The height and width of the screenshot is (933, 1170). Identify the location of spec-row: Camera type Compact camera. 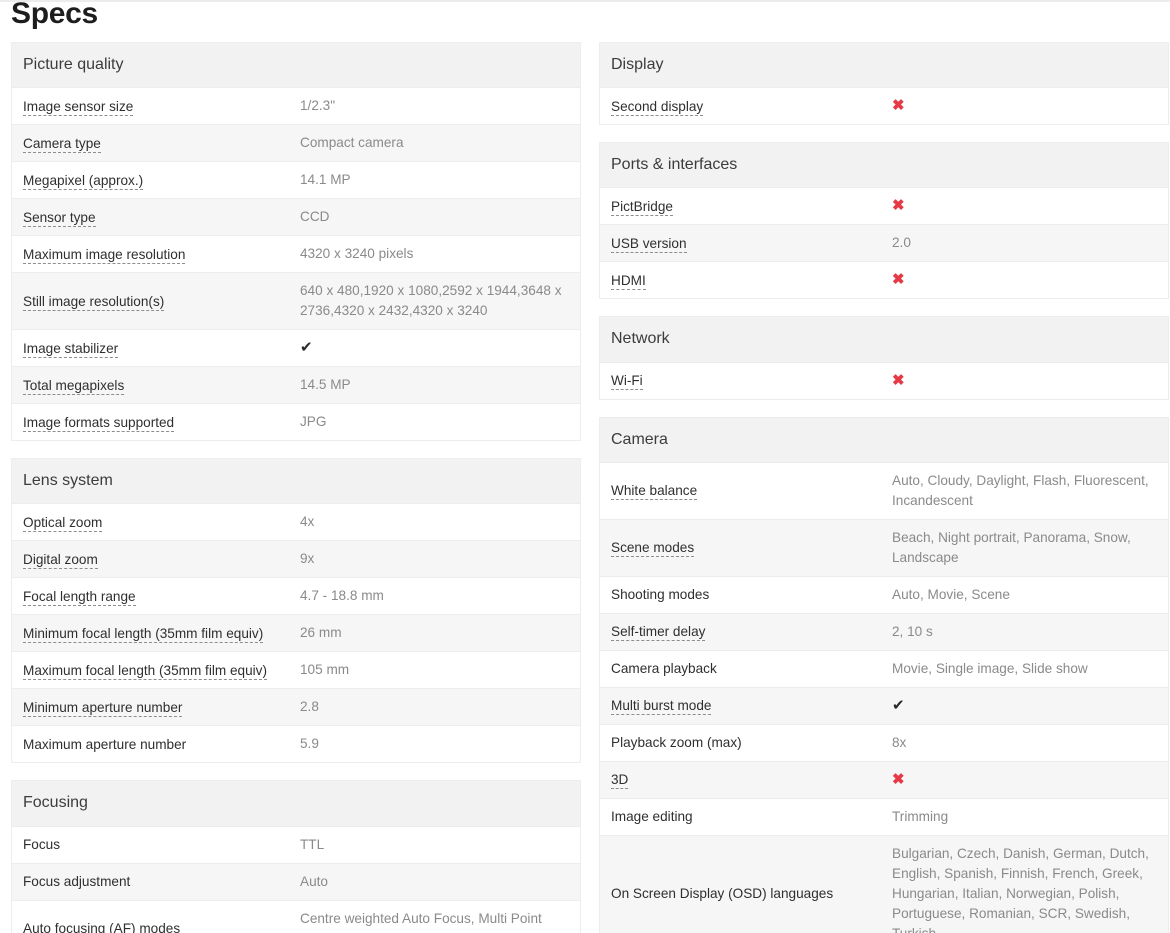
(296, 143).